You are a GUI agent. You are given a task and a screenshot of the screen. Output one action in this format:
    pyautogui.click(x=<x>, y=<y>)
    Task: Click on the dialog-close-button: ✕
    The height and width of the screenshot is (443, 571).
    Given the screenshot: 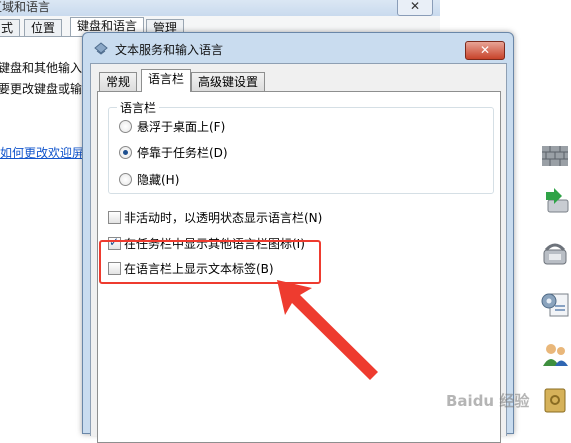 What is the action you would take?
    pyautogui.click(x=485, y=50)
    